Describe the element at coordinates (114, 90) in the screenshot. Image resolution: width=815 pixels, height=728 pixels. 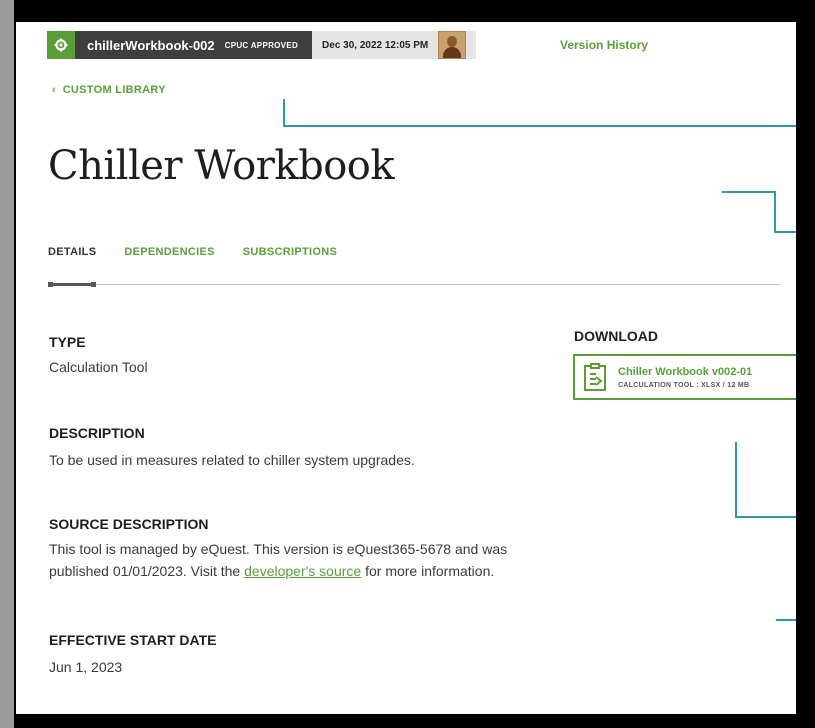
I see `breadcrumb-label: CUSTOM LIBRARY` at that location.